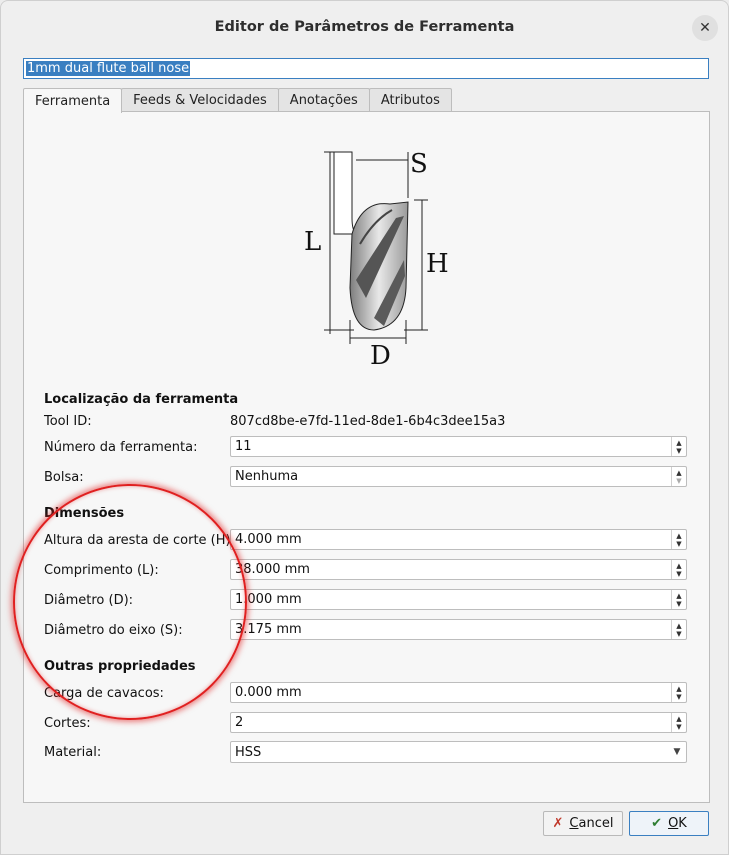  What do you see at coordinates (458, 476) in the screenshot?
I see `pocket-spinbox: Nenhuma ▲ ▼` at bounding box center [458, 476].